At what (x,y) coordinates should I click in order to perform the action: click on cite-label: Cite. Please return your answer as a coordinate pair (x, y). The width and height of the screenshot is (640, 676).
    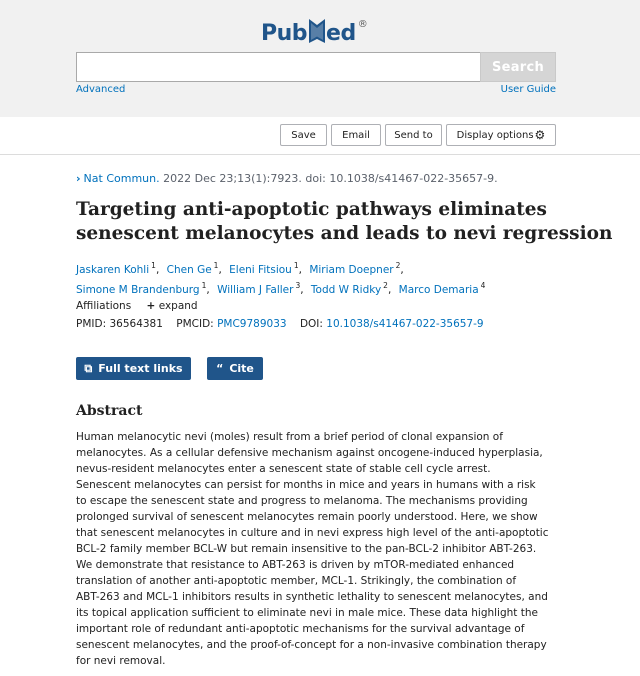
    Looking at the image, I should click on (241, 368).